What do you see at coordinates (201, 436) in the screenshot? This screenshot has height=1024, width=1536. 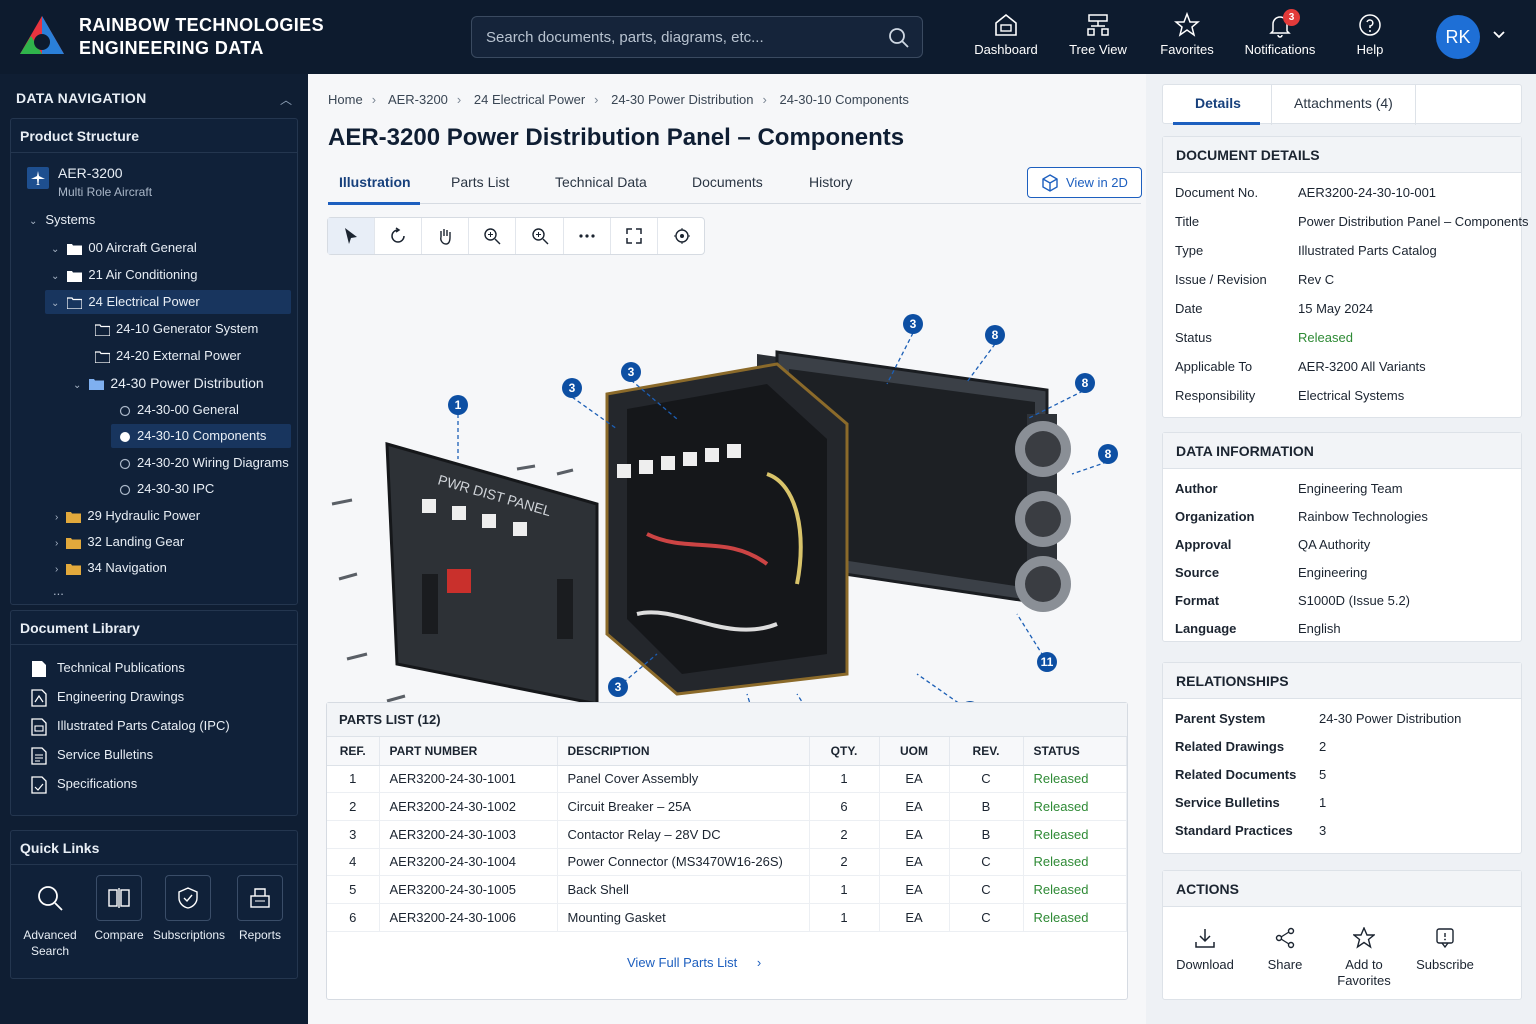 I see `tree-node-24-30-10: 24-30-10 Components` at bounding box center [201, 436].